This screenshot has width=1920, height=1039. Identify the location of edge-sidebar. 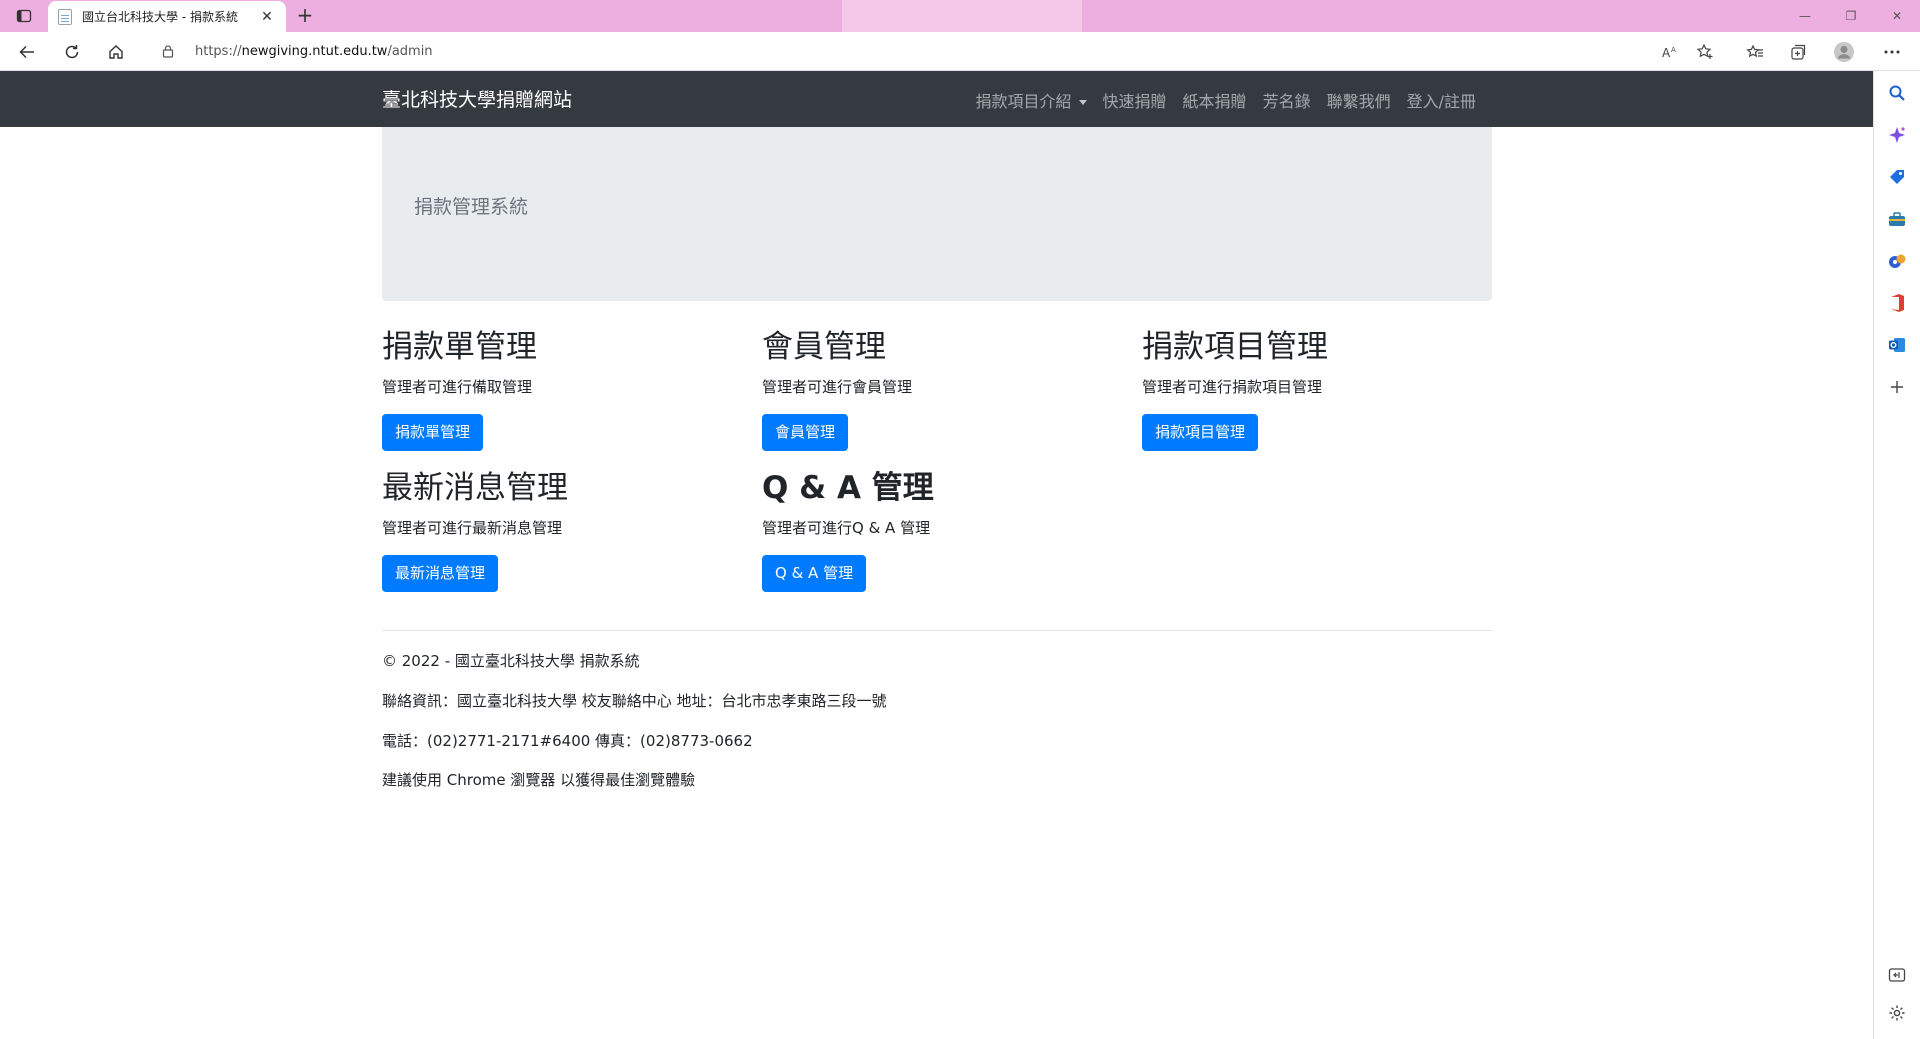
(1896, 555).